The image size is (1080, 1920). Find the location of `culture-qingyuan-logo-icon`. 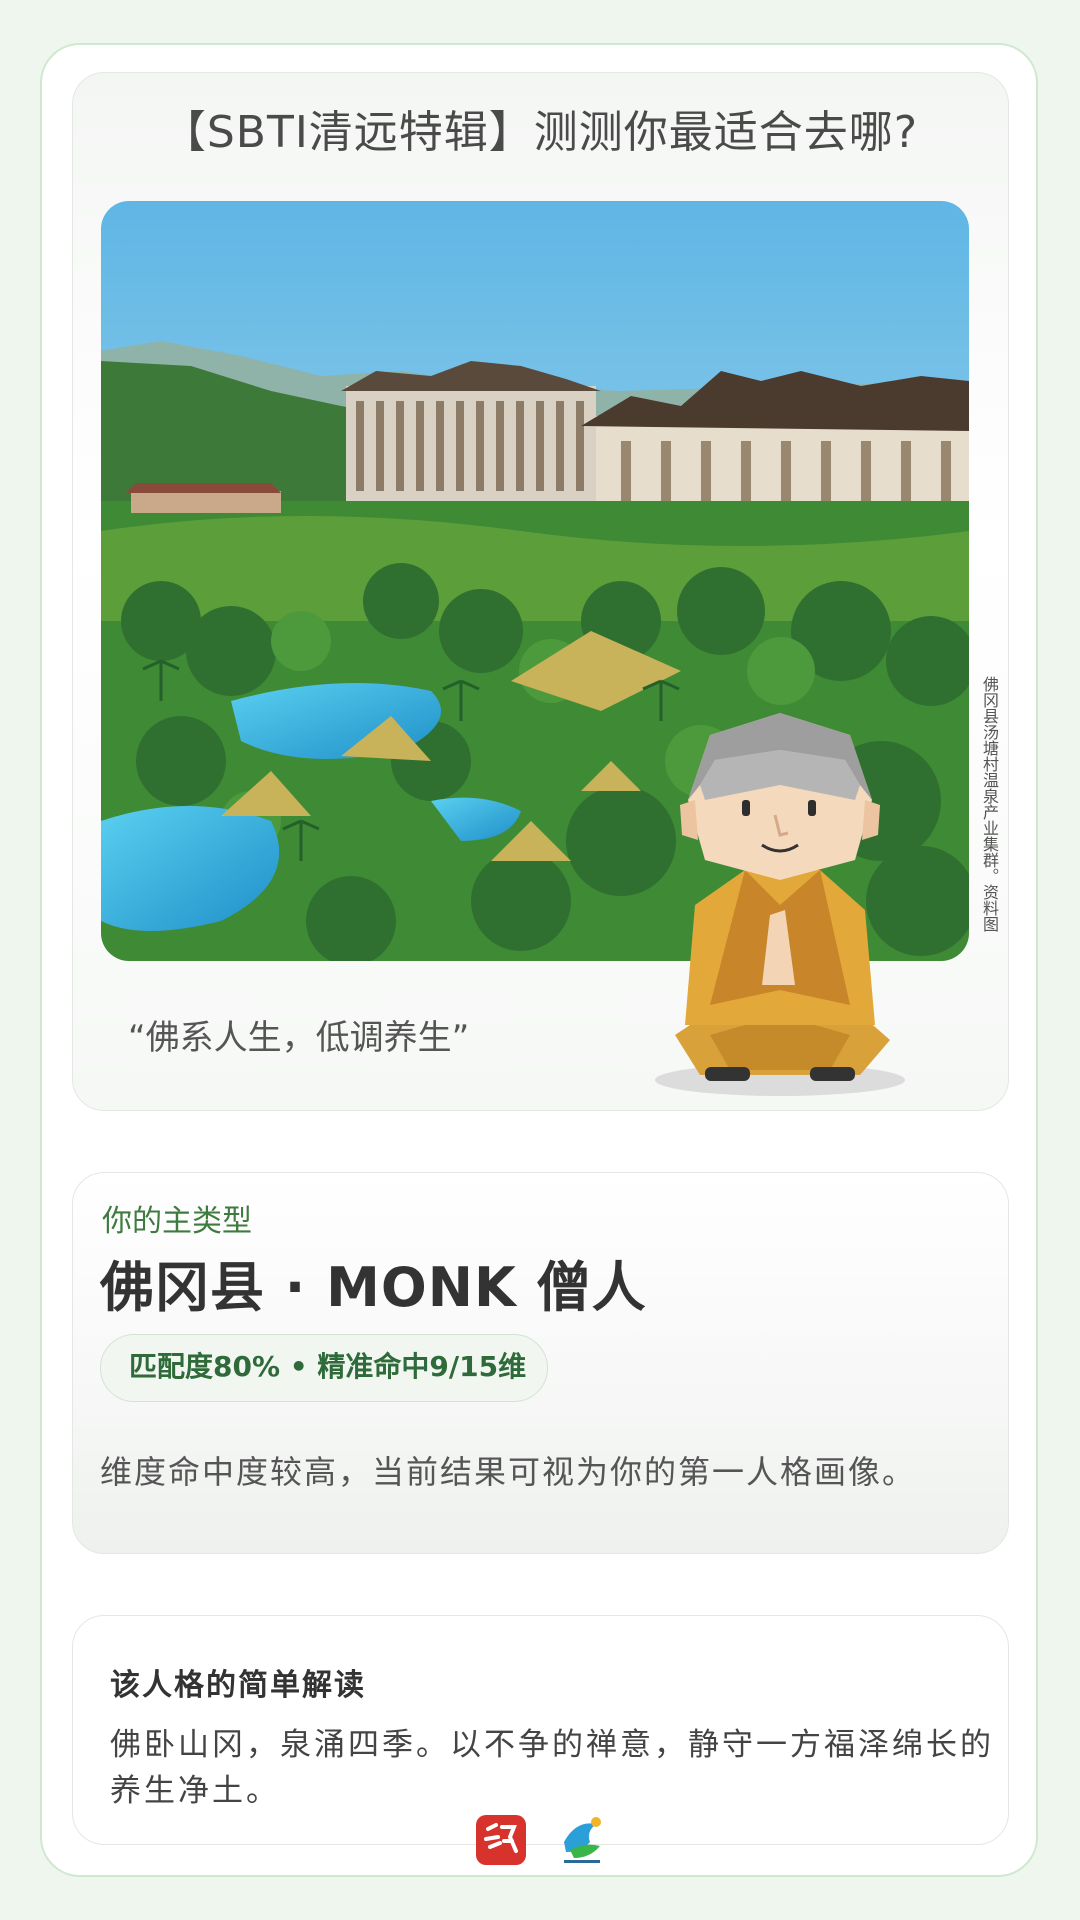

culture-qingyuan-logo-icon is located at coordinates (582, 1840).